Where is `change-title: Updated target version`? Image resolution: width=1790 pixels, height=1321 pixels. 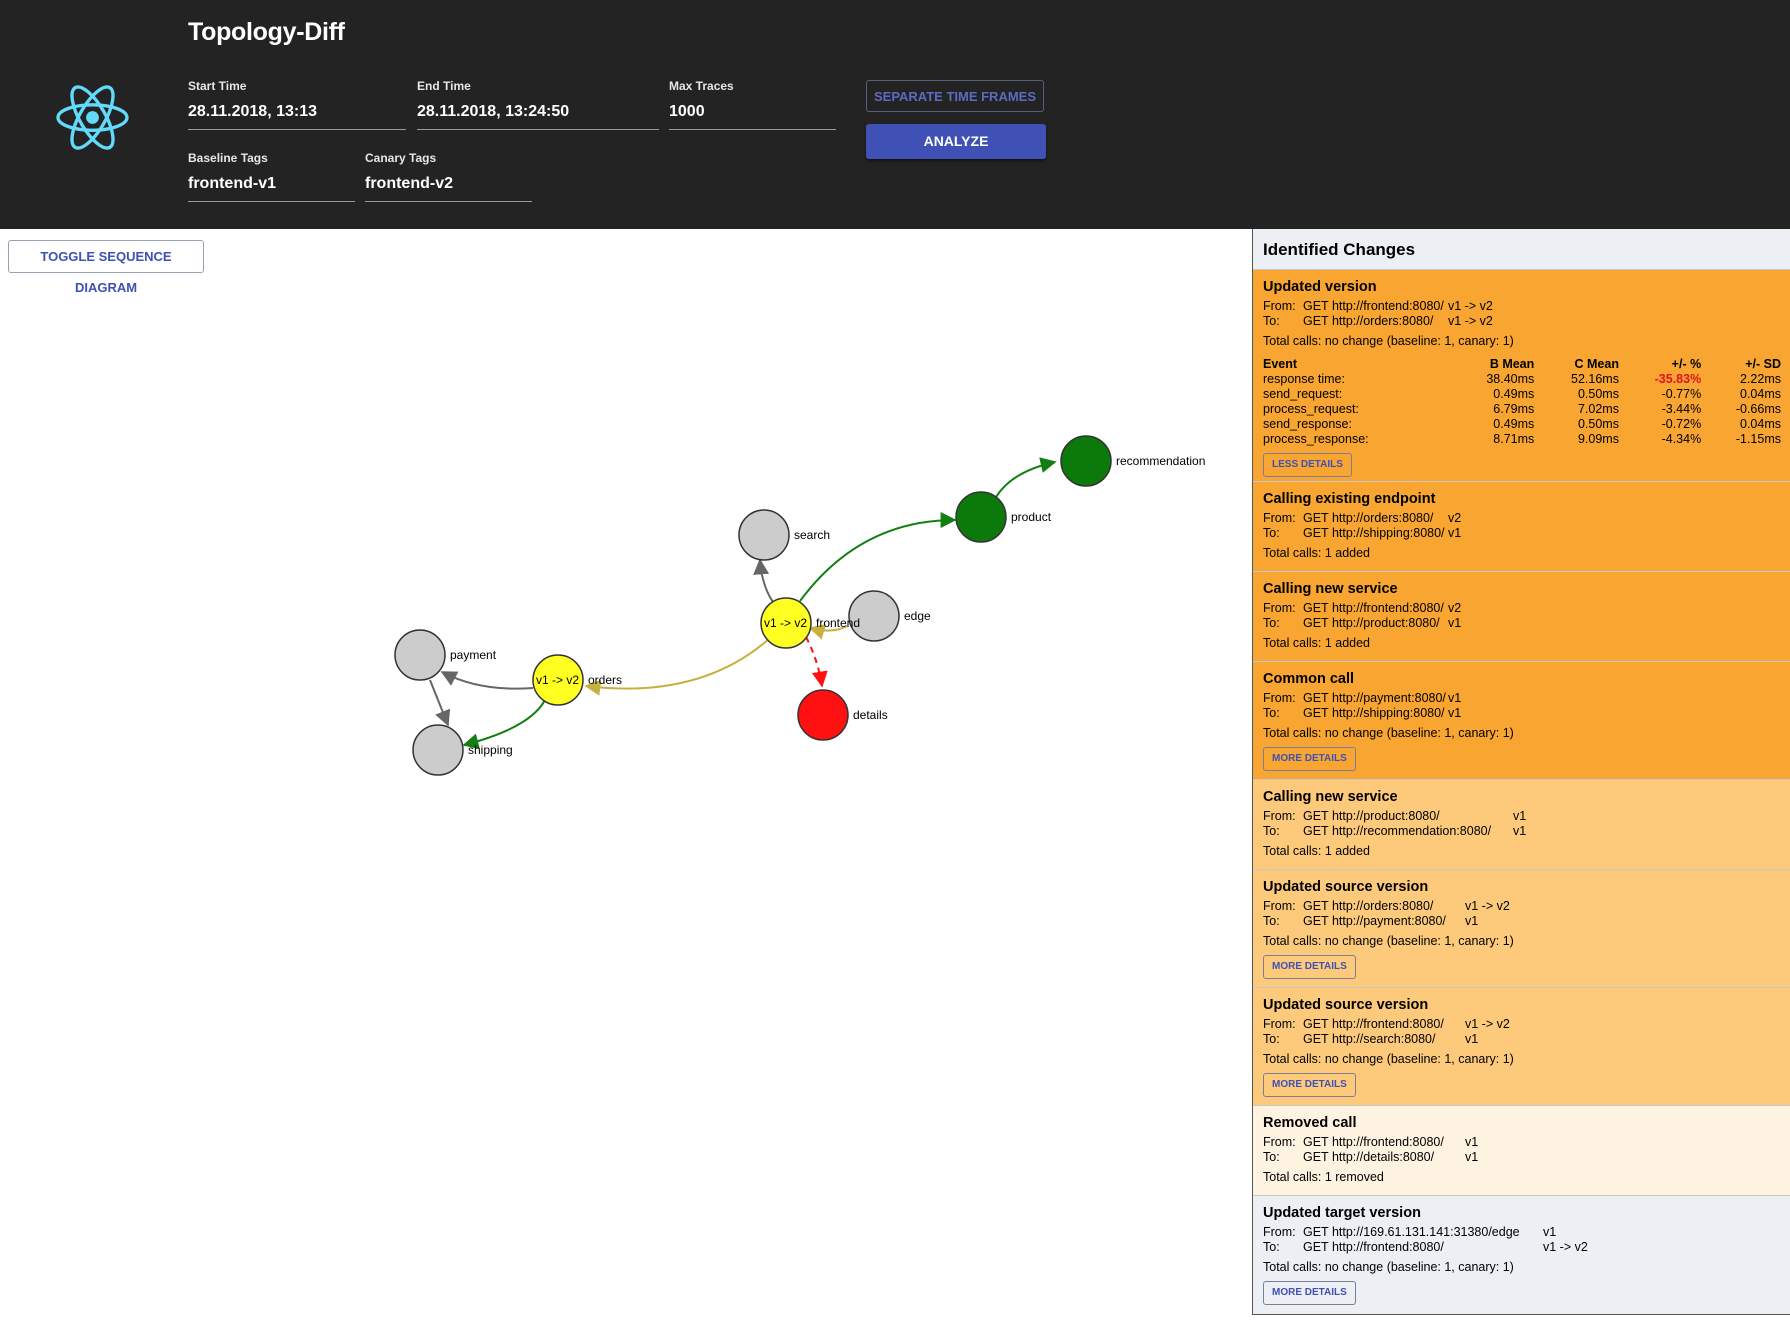 change-title: Updated target version is located at coordinates (1342, 1213).